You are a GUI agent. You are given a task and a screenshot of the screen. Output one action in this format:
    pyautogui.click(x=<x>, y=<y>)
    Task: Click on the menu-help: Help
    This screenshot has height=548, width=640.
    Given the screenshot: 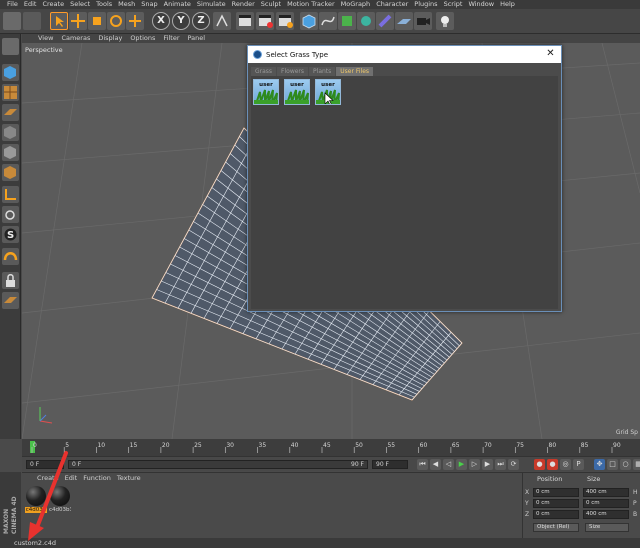 What is the action you would take?
    pyautogui.click(x=507, y=4)
    